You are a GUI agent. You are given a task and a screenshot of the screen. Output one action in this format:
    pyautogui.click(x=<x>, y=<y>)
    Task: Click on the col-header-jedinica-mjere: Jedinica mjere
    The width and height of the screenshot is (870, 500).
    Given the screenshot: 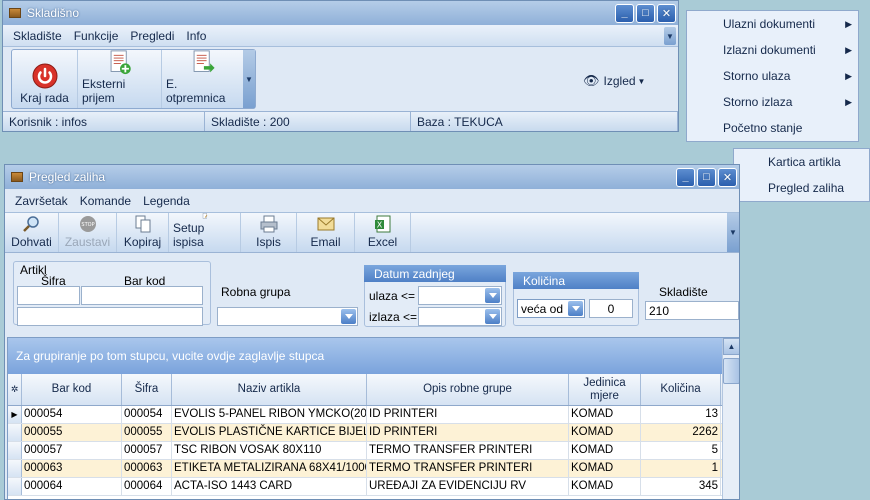 What is the action you would take?
    pyautogui.click(x=605, y=389)
    